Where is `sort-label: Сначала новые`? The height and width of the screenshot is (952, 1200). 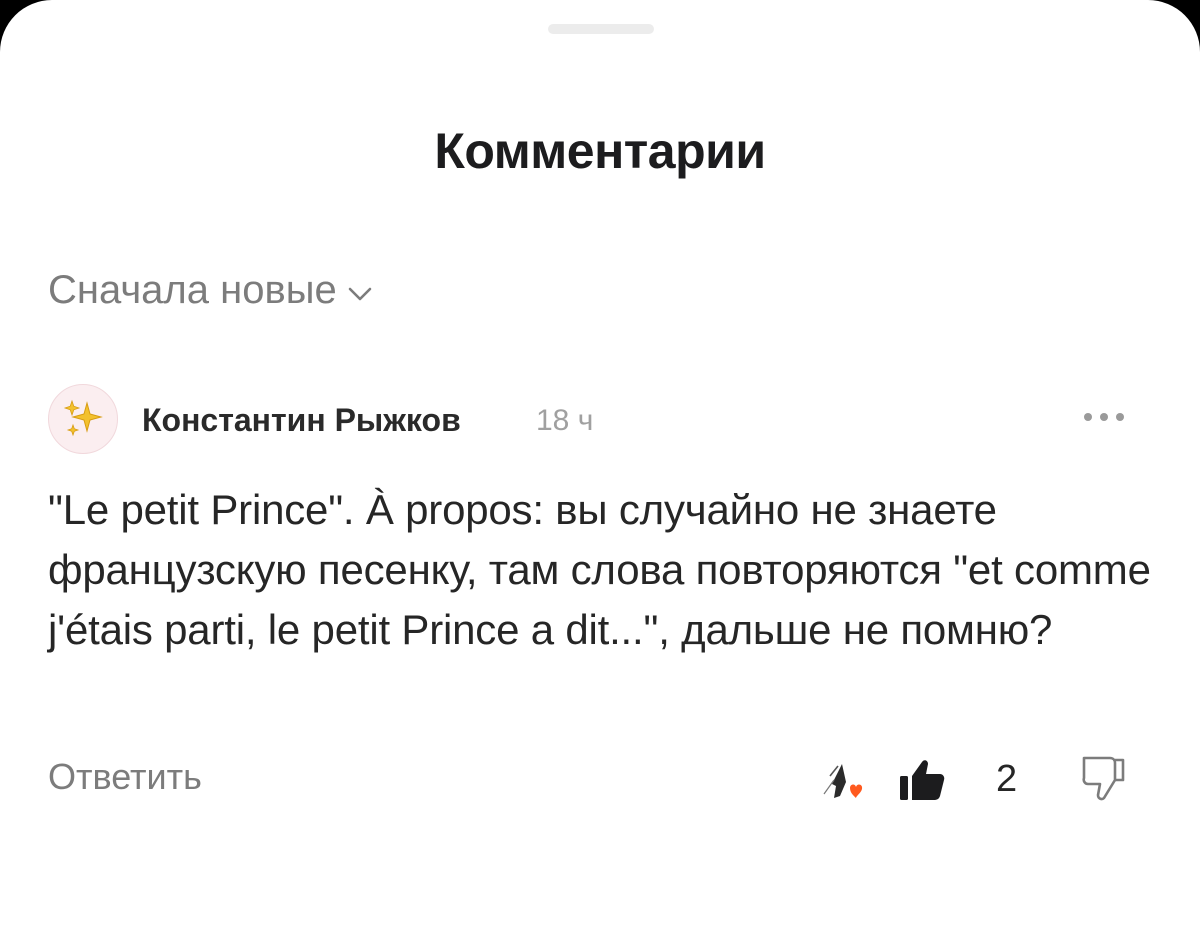
sort-label: Сначала новые is located at coordinates (192, 290).